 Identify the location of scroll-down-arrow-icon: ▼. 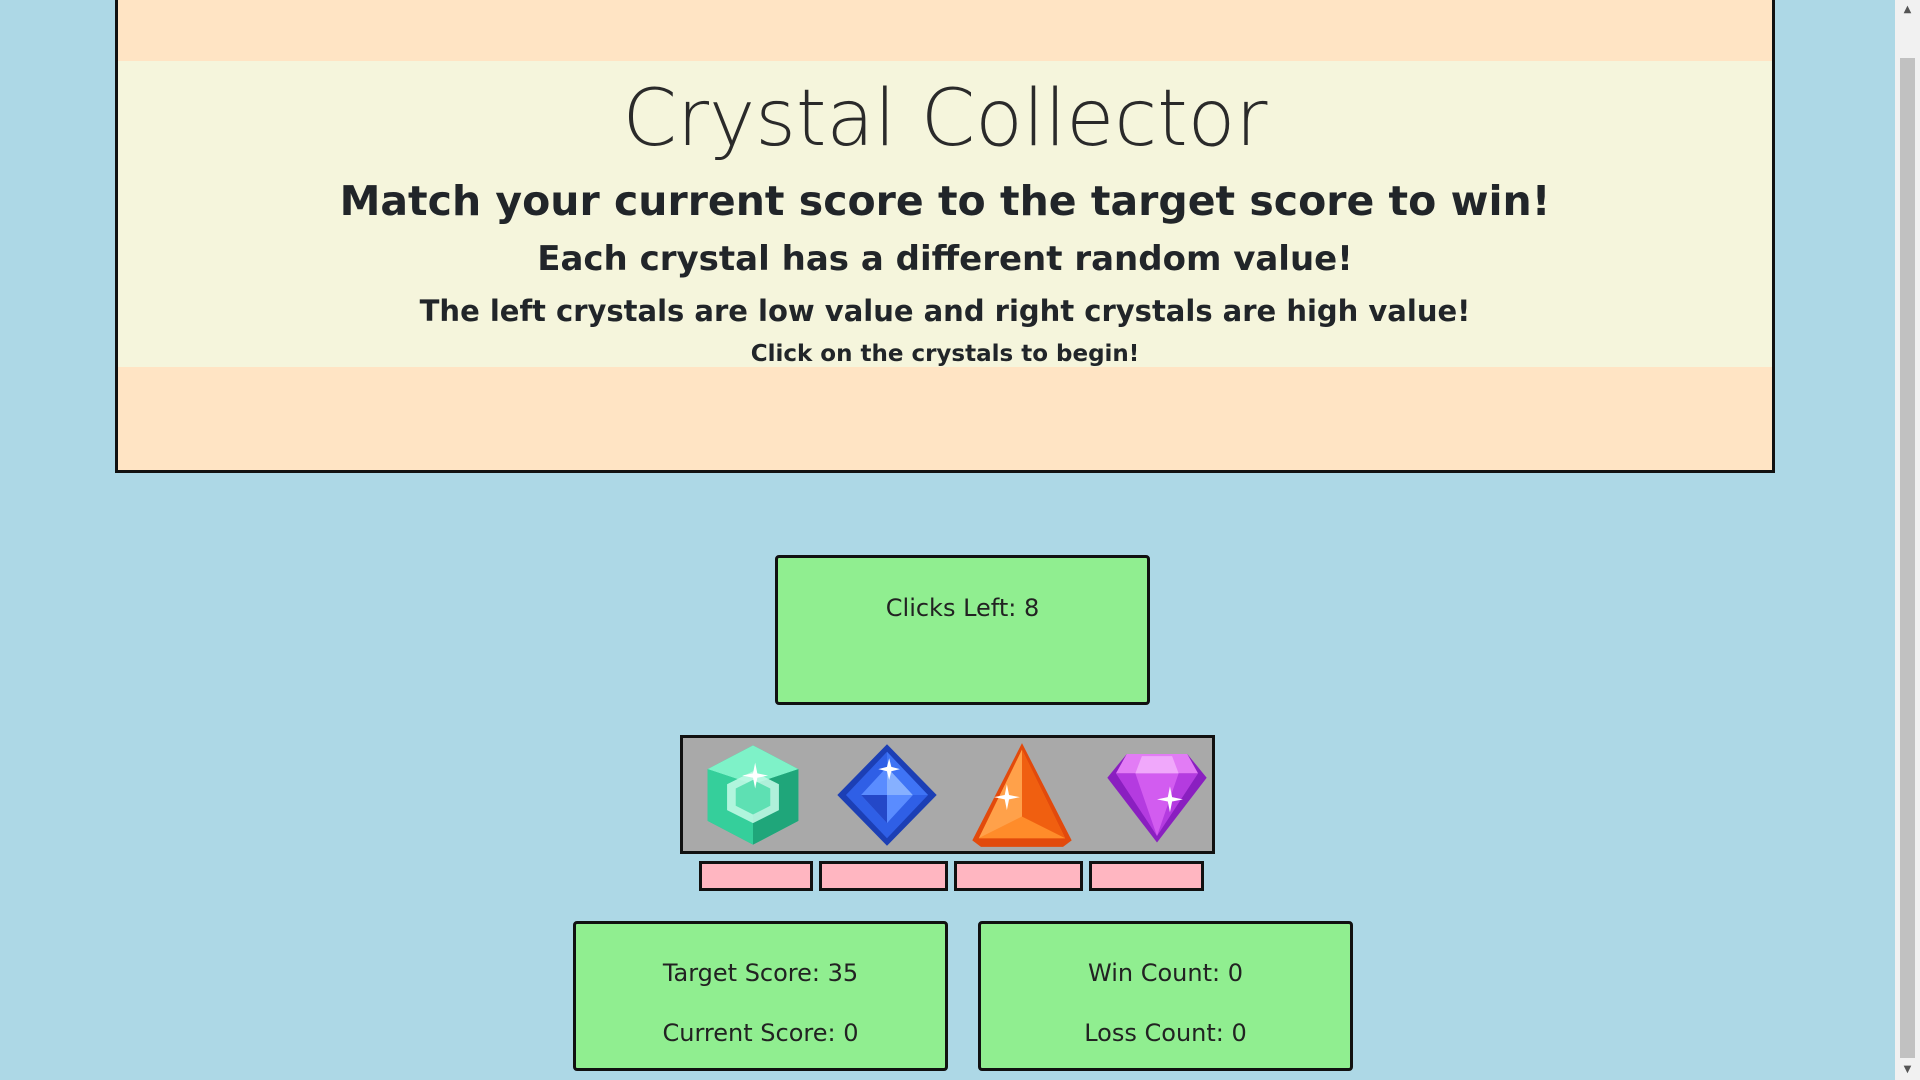
(1907, 1070).